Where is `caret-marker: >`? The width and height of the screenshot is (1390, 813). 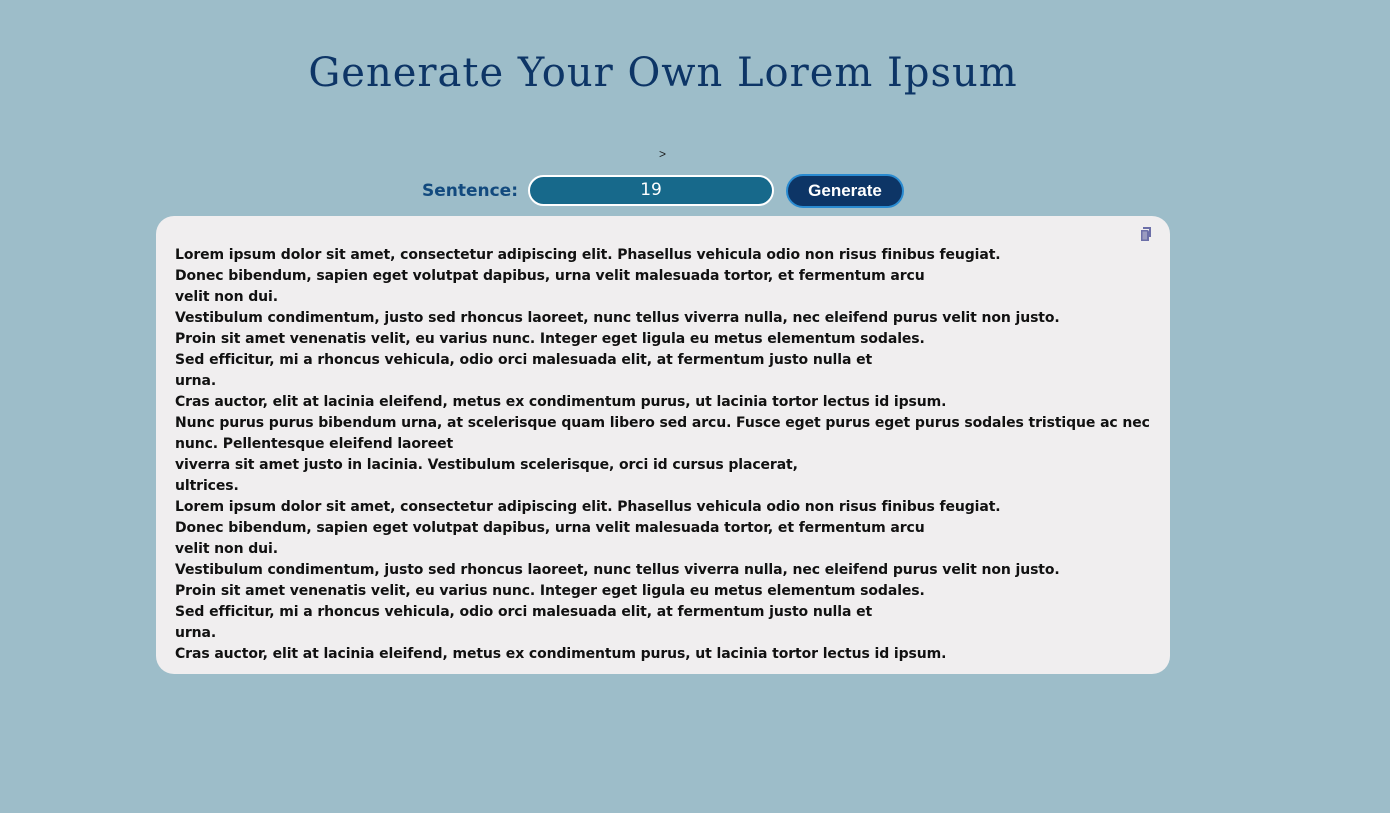
caret-marker: > is located at coordinates (663, 154).